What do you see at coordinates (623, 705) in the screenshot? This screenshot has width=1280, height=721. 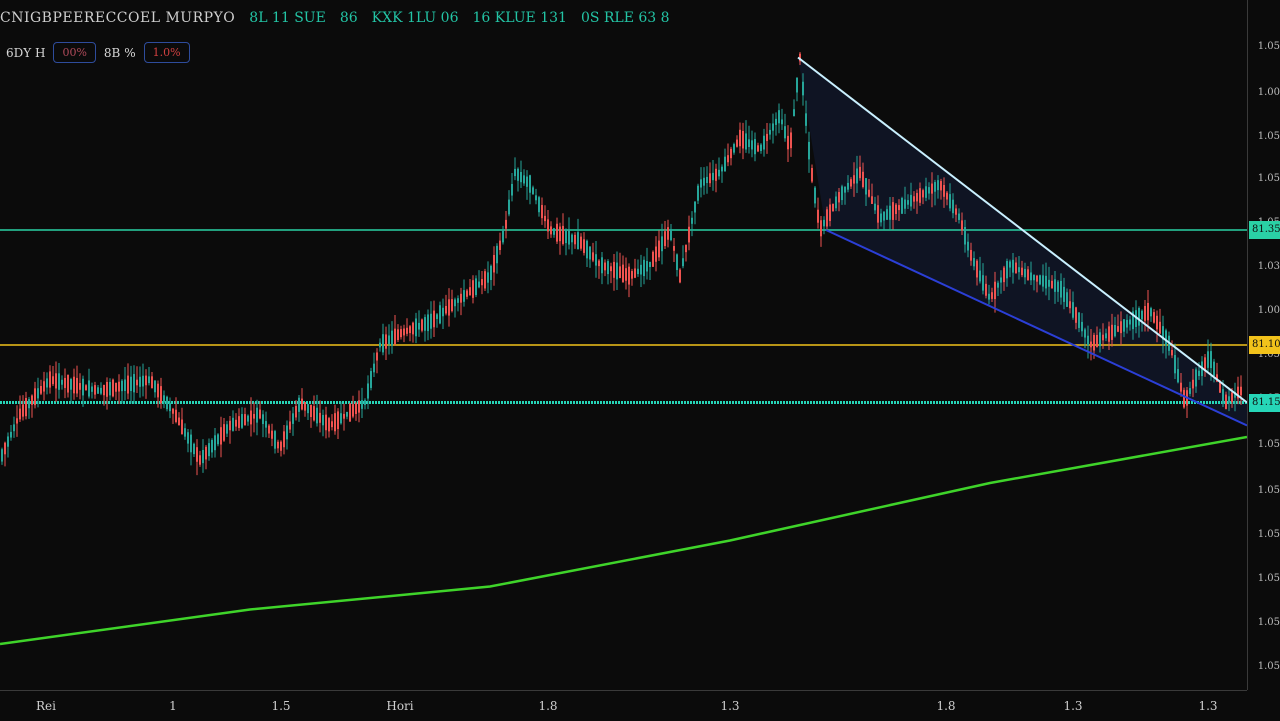 I see `time-axis: Rei 1 1.5 Hori 1.8 1.3 1.8 1.3 1.3` at bounding box center [623, 705].